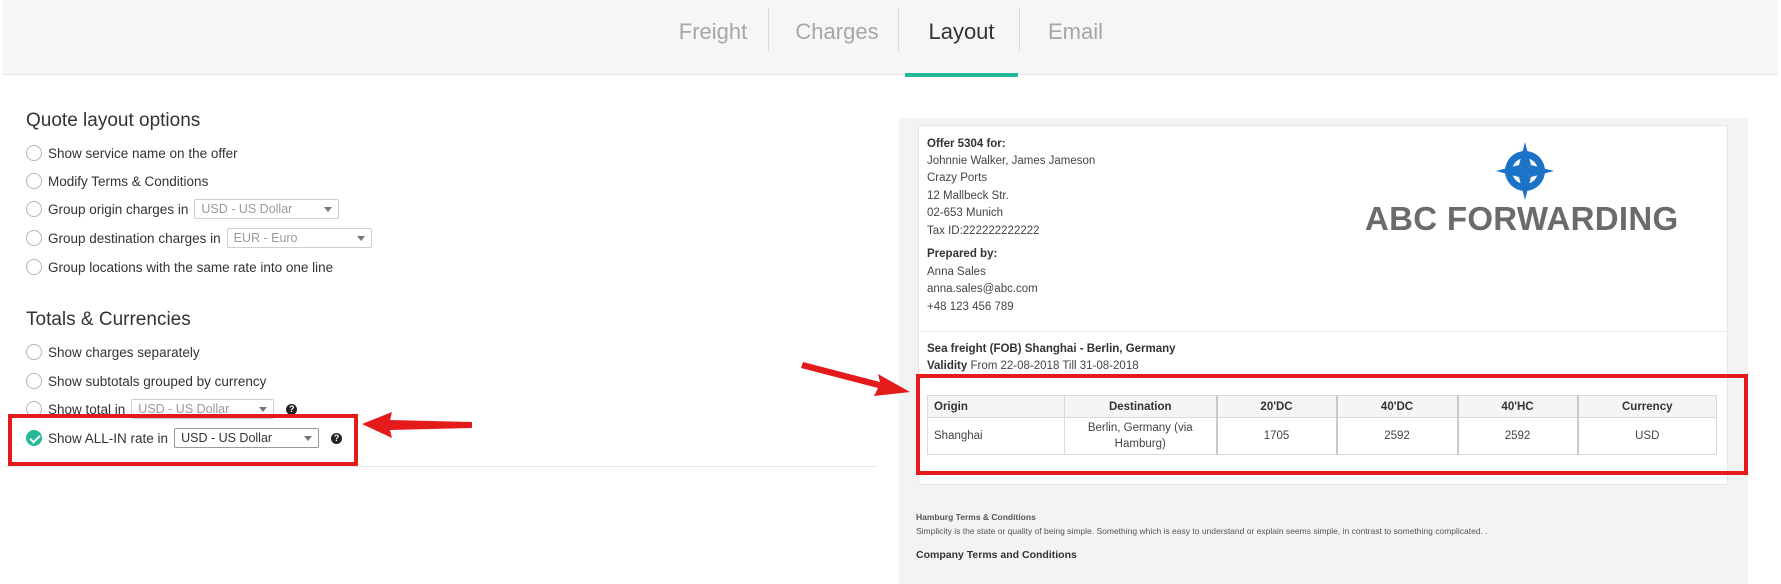 The image size is (1781, 584). Describe the element at coordinates (265, 238) in the screenshot. I see `select-value: EUR - Euro` at that location.